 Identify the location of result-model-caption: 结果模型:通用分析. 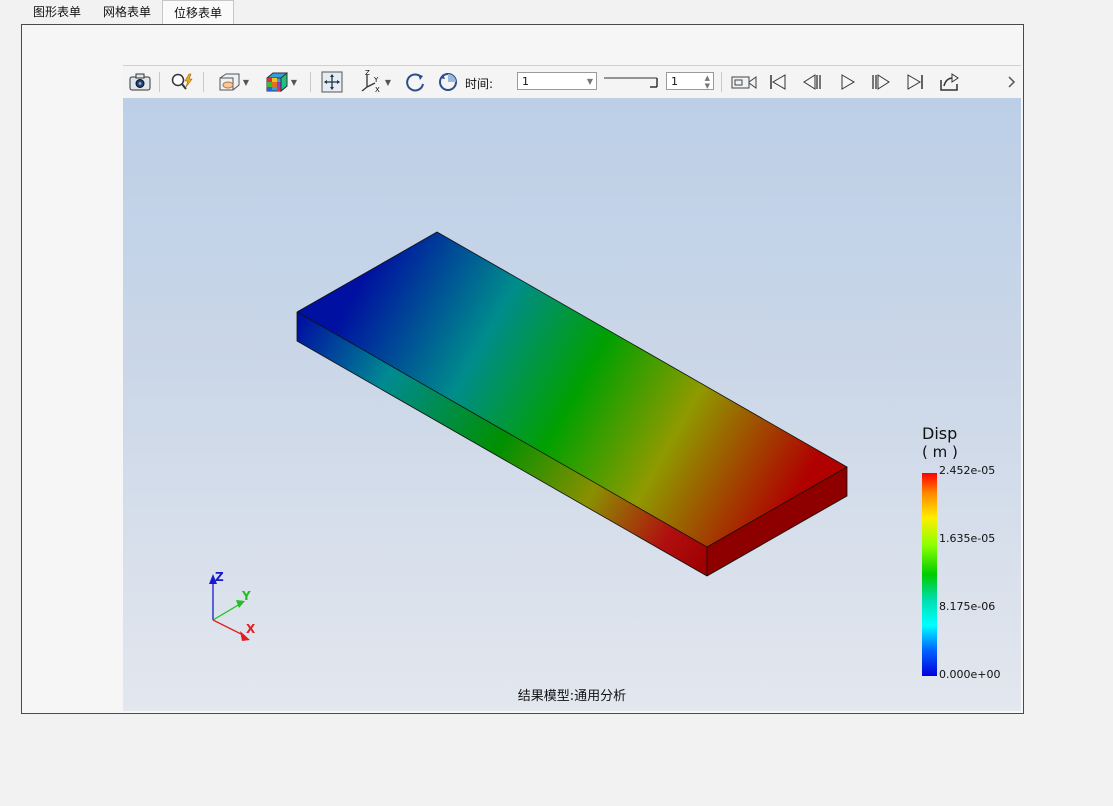
(572, 696).